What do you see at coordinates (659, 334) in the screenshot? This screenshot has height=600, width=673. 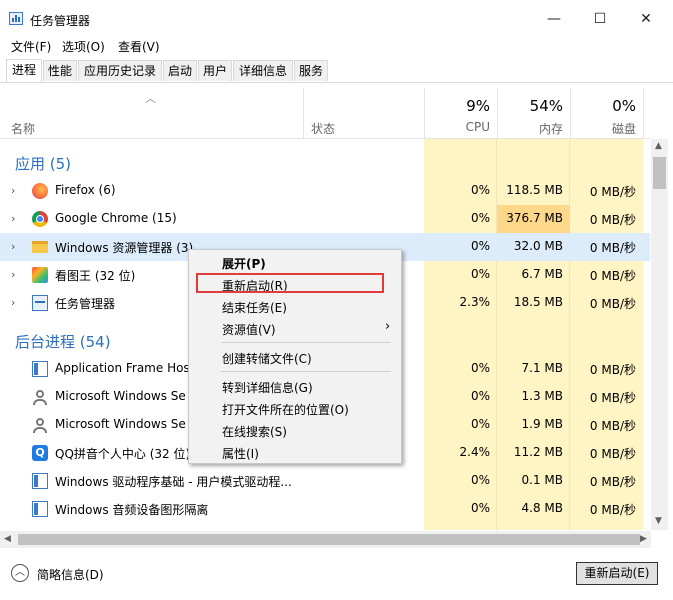 I see `vertical-scrollbar: ▲ ▼` at bounding box center [659, 334].